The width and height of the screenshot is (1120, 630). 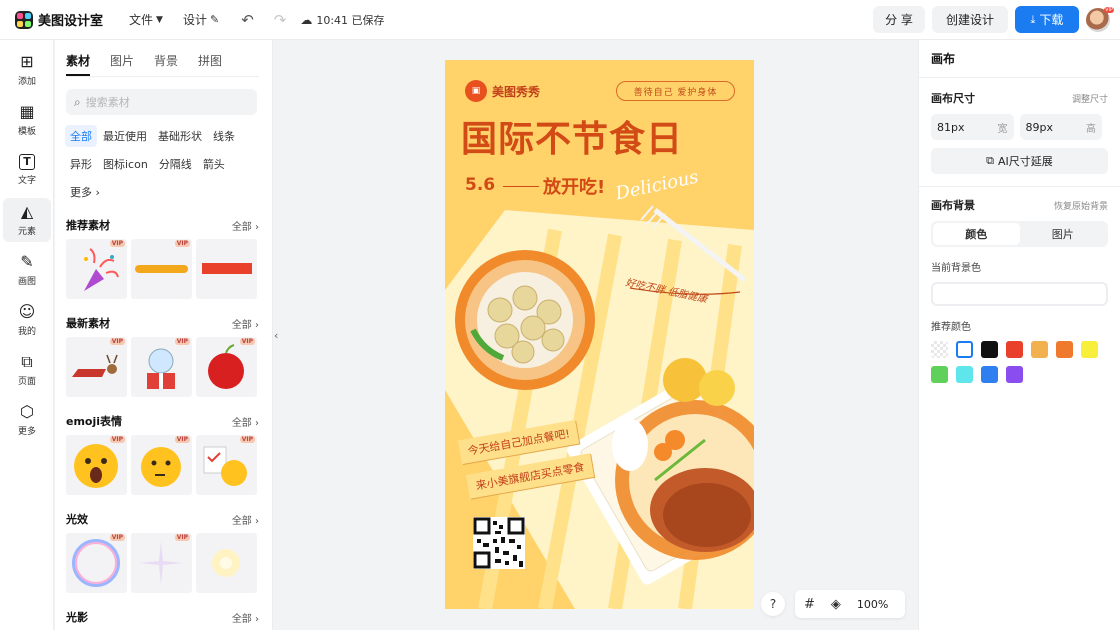 I want to click on rail-item-more: ⬡ 更多, so click(x=27, y=420).